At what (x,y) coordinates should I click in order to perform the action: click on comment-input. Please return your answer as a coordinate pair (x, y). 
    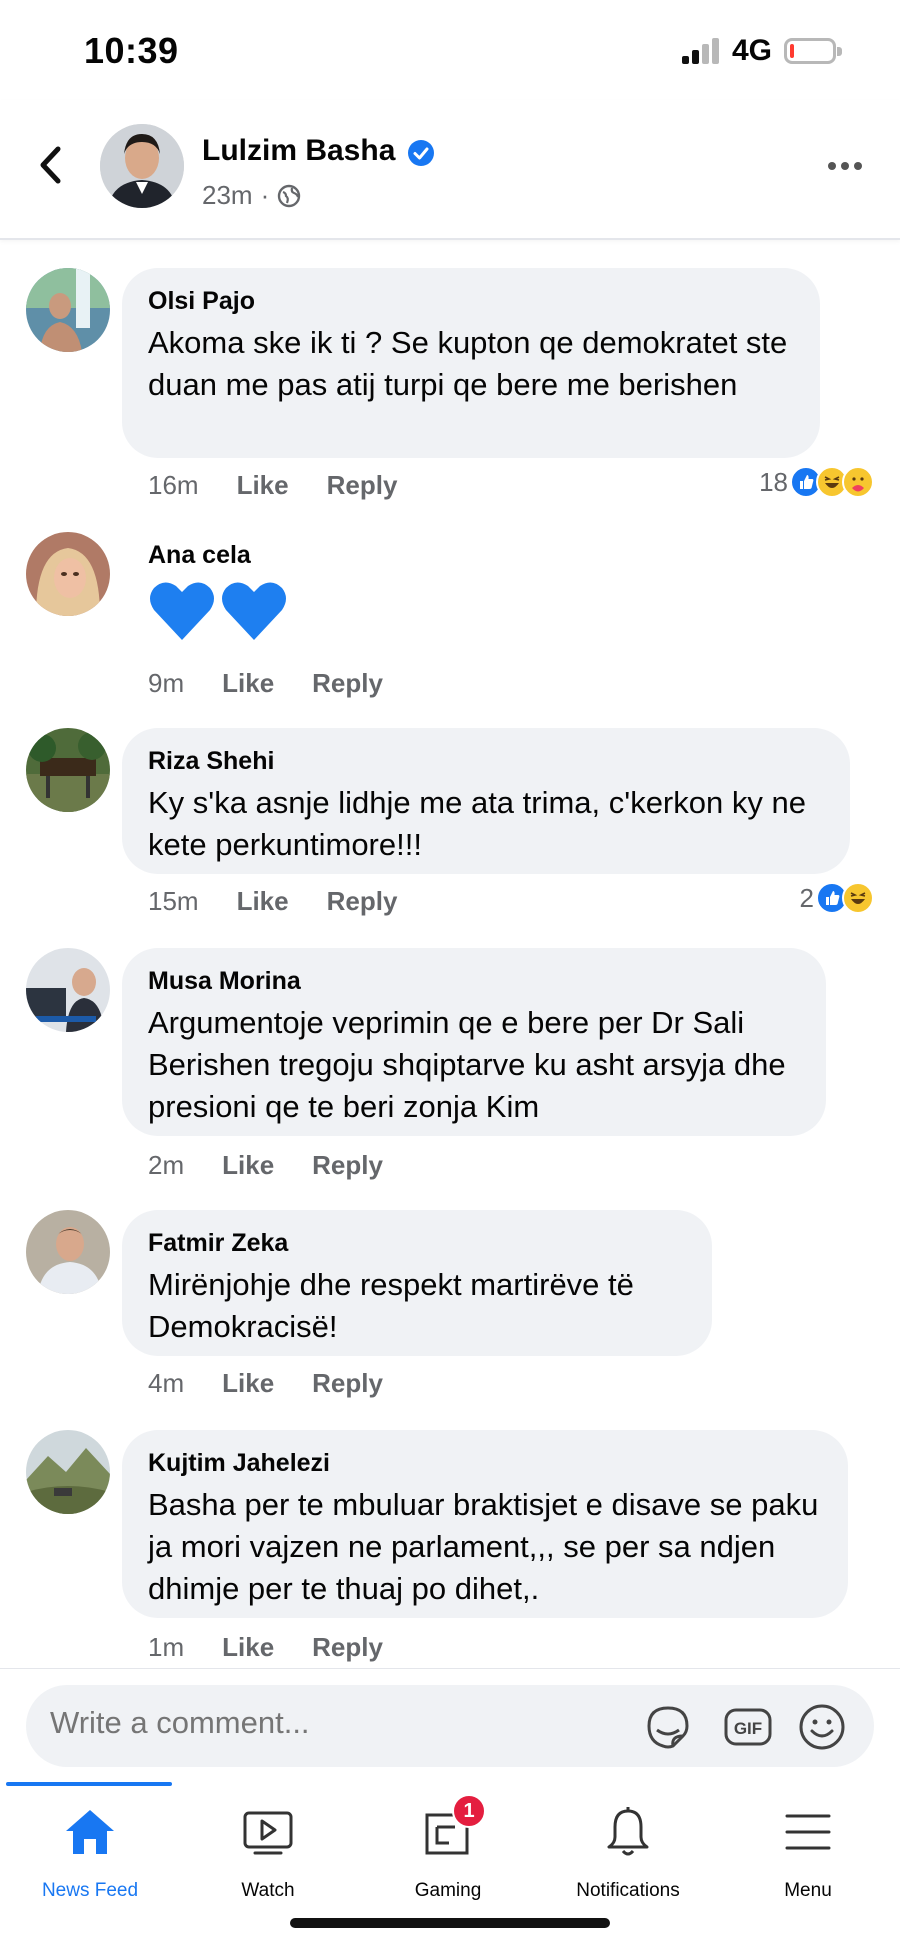
    Looking at the image, I should click on (330, 1723).